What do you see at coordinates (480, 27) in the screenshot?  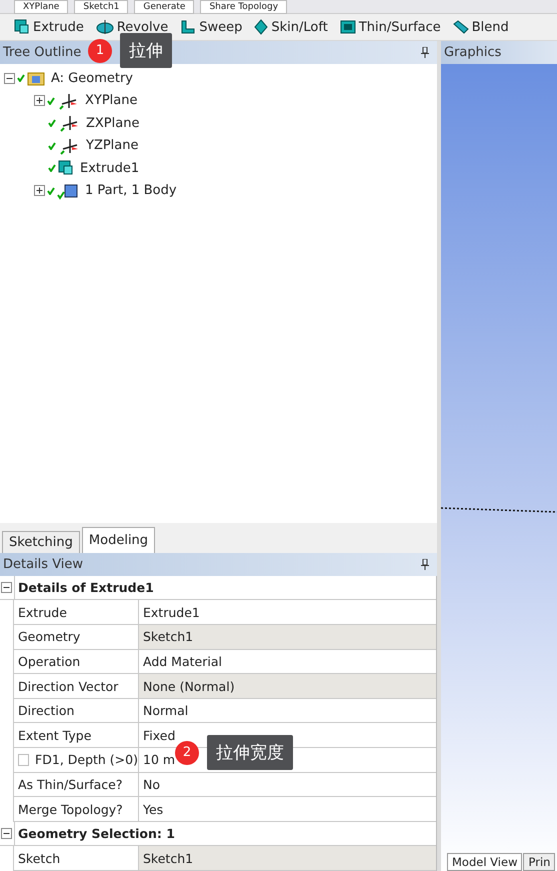 I see `toolbar-button: Blend` at bounding box center [480, 27].